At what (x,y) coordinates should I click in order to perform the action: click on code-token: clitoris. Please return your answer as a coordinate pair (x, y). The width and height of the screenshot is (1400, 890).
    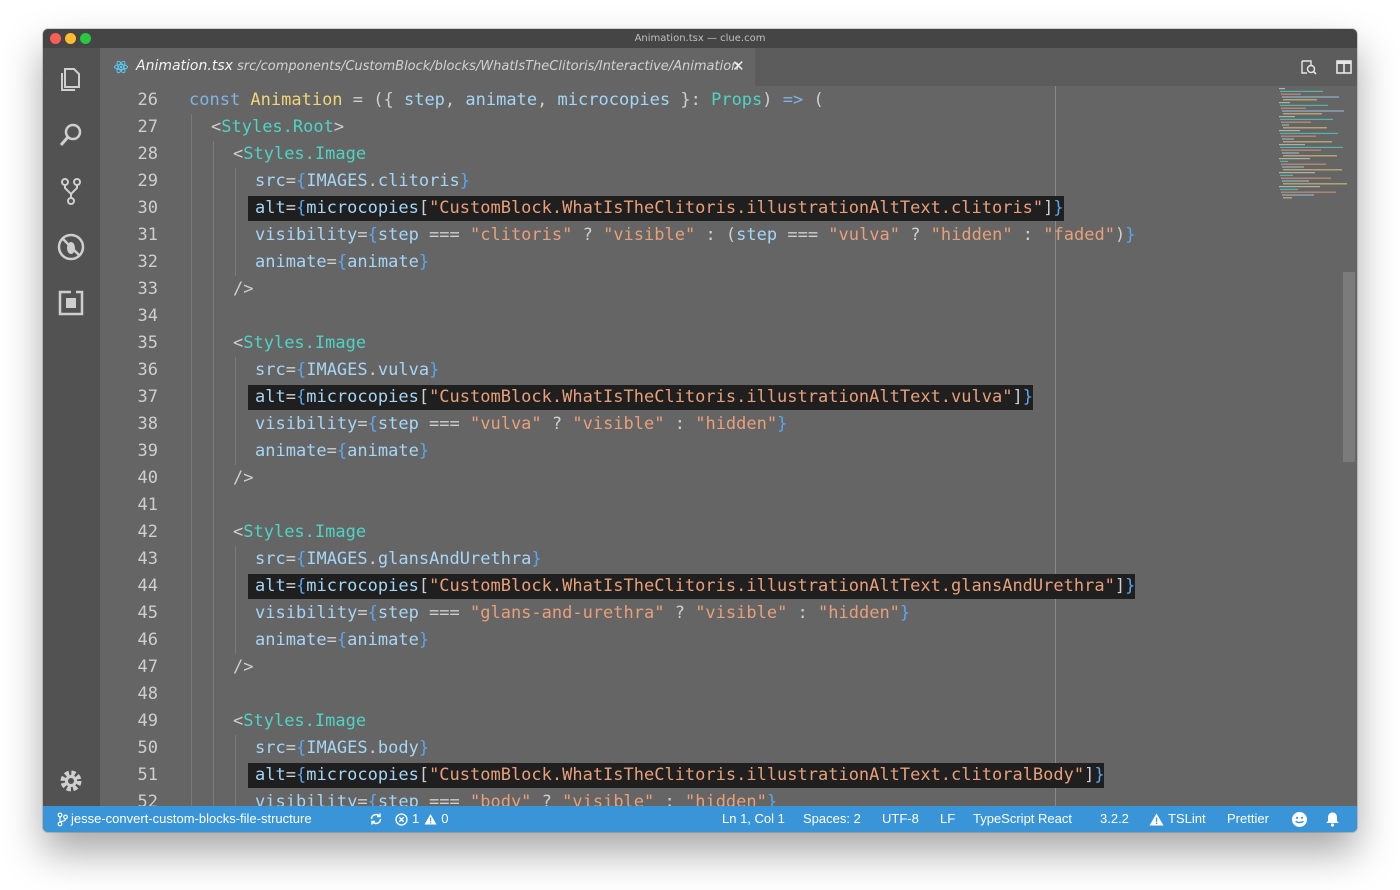
    Looking at the image, I should click on (418, 181).